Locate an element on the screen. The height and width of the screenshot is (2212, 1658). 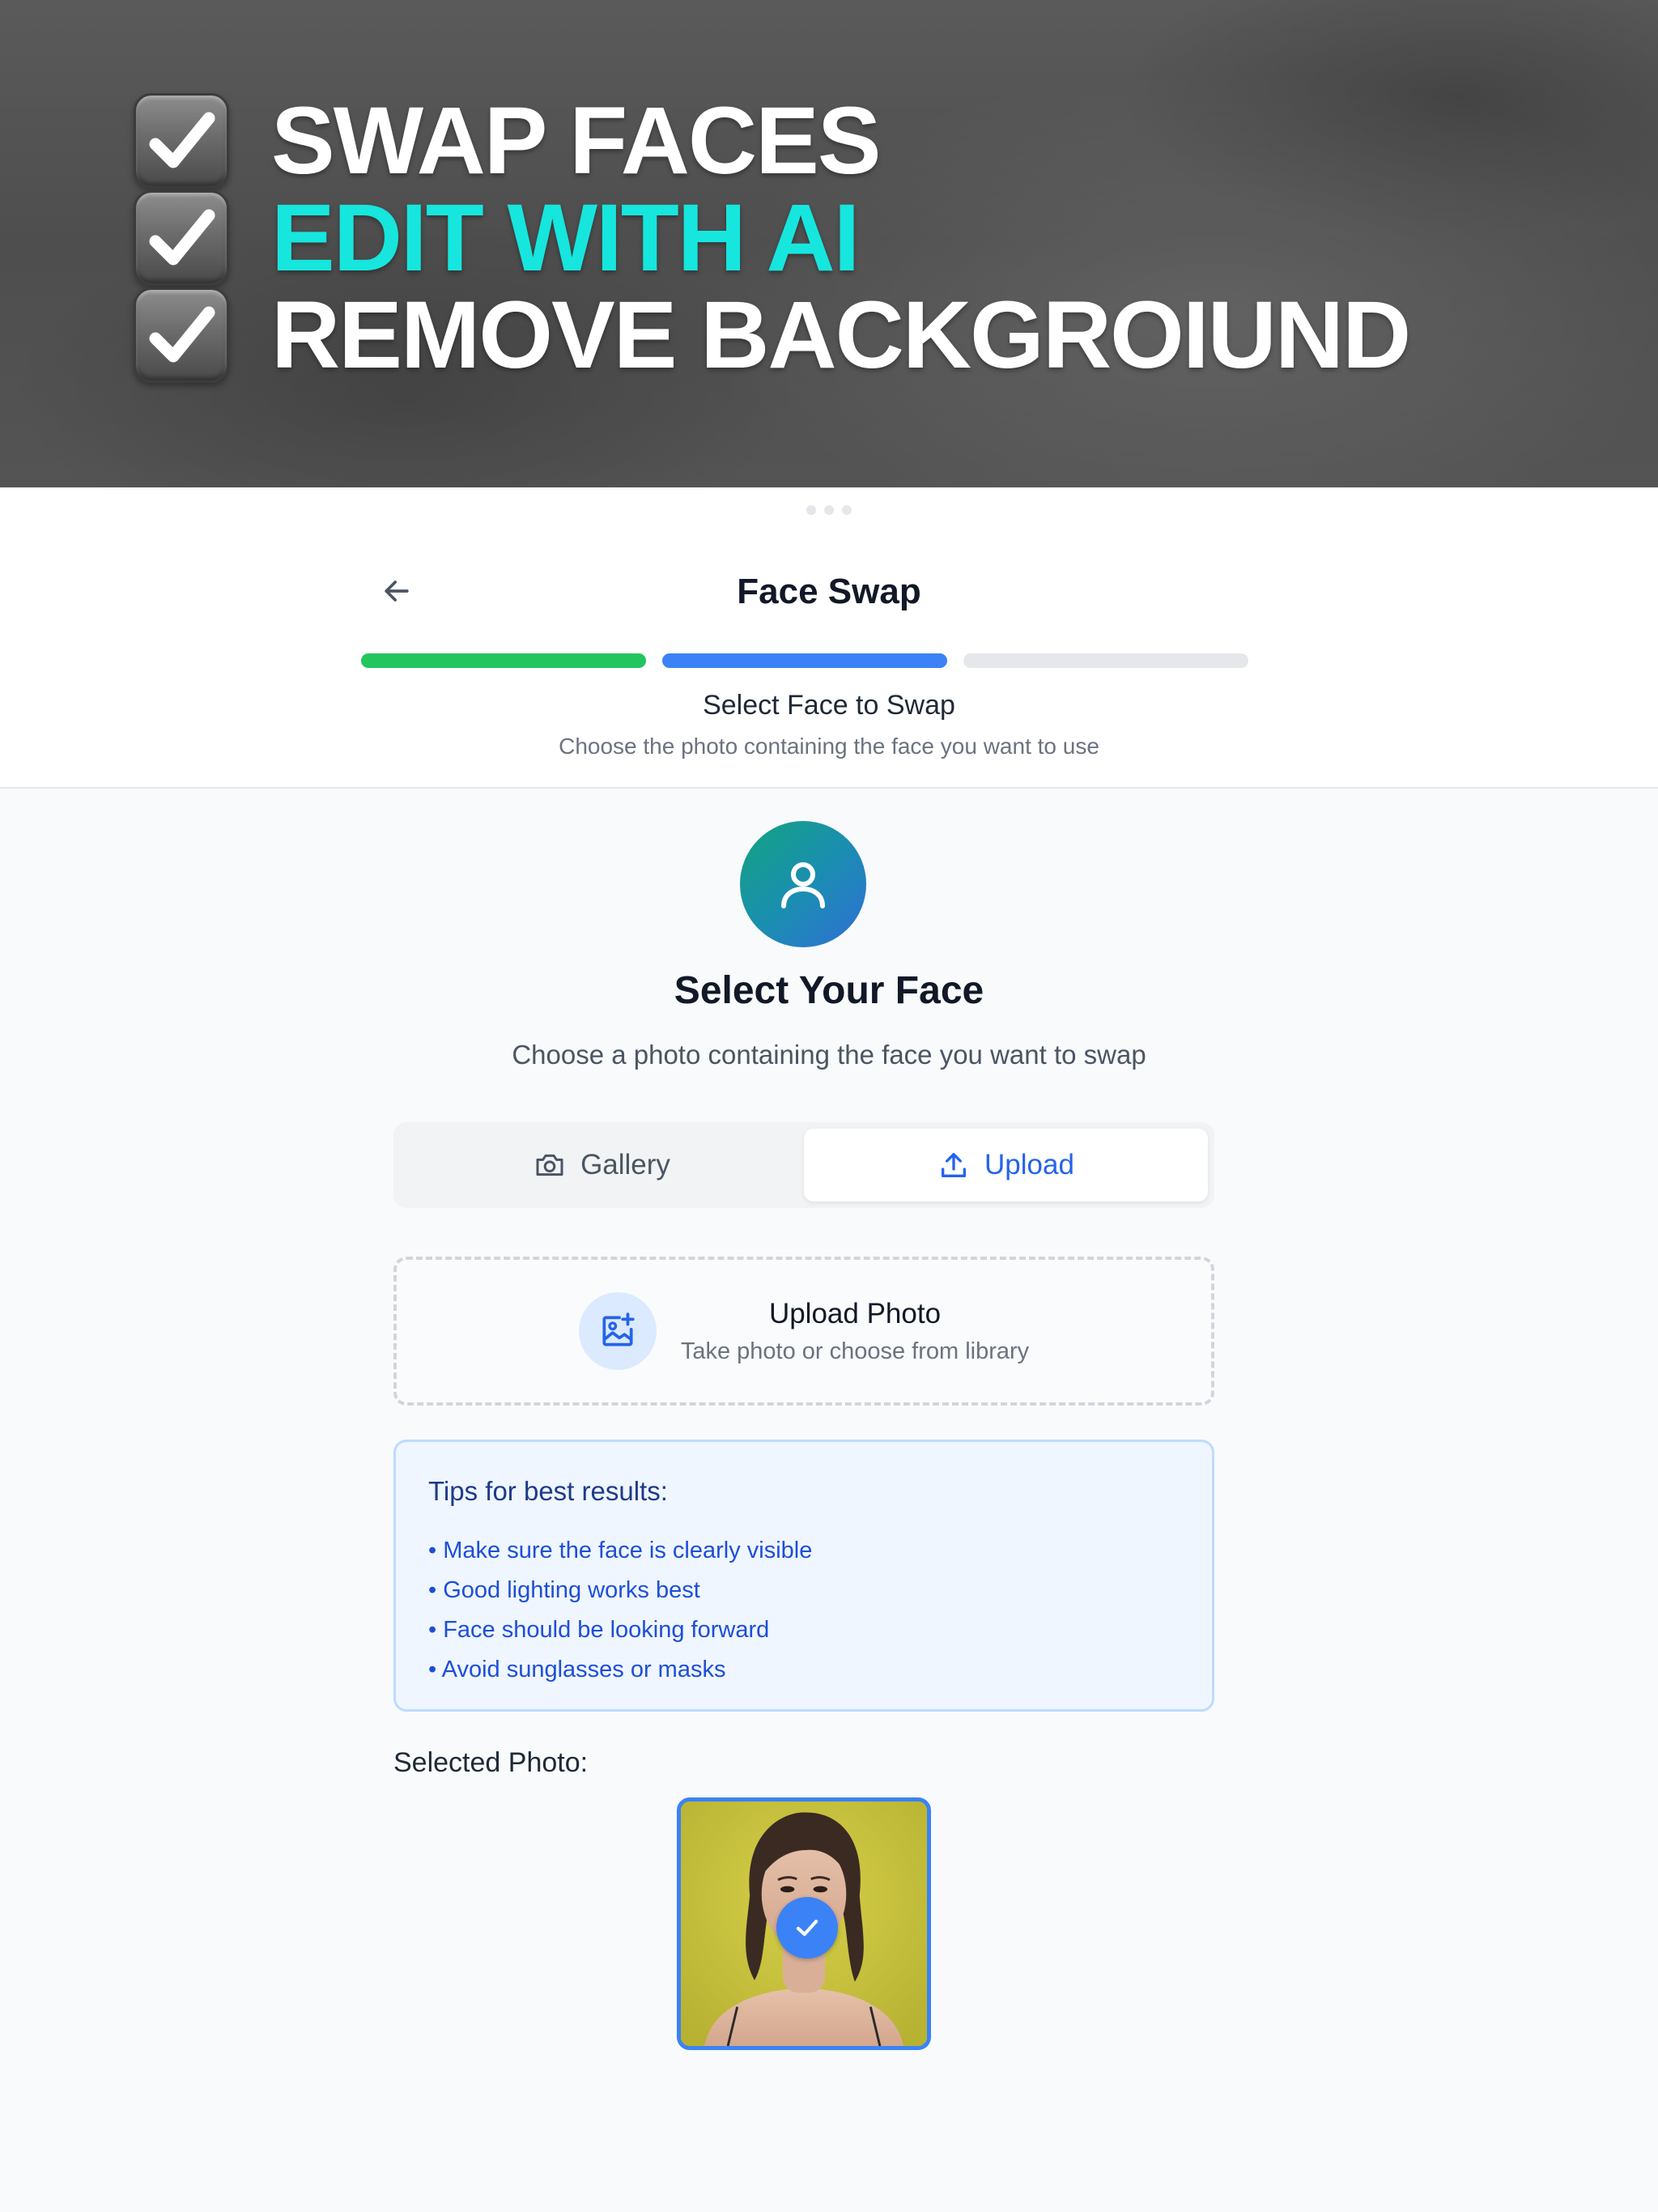
promo-text: EDIT WITH AI is located at coordinates (565, 238).